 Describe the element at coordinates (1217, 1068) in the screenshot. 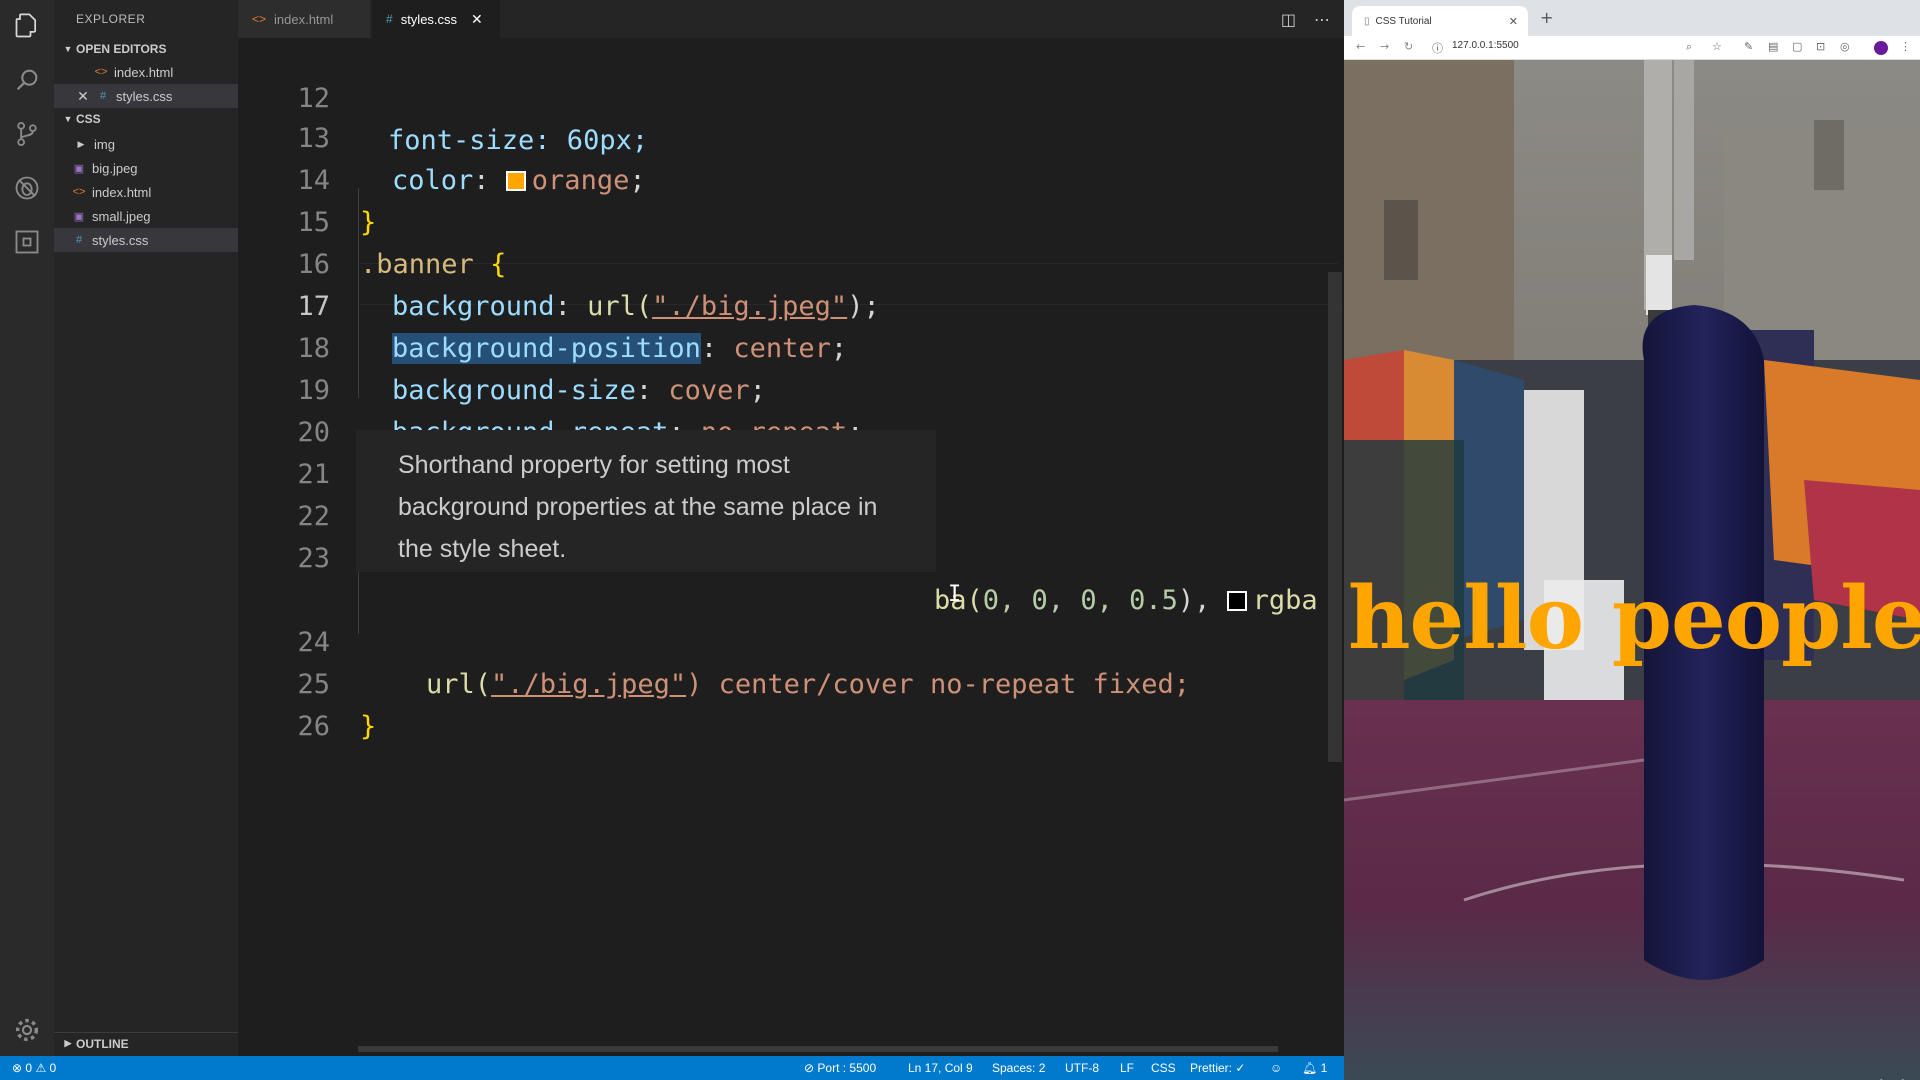

I see `prettier-status: Prettier: ✓` at that location.